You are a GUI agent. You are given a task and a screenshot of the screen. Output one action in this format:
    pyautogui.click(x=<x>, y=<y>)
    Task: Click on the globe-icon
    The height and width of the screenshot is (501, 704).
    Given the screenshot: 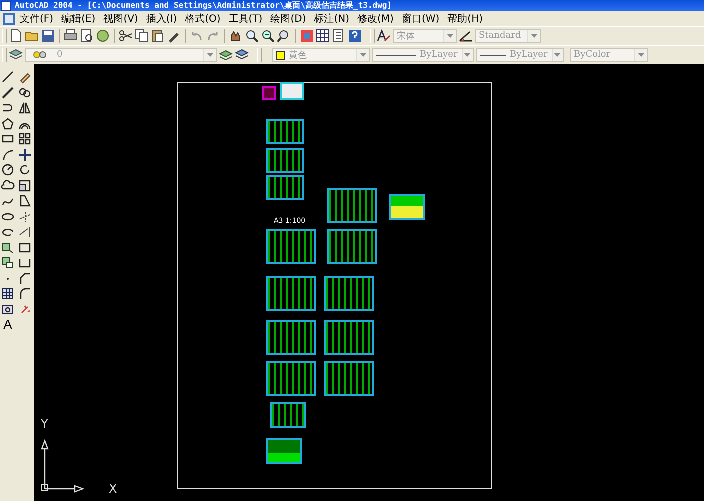 What is the action you would take?
    pyautogui.click(x=103, y=36)
    